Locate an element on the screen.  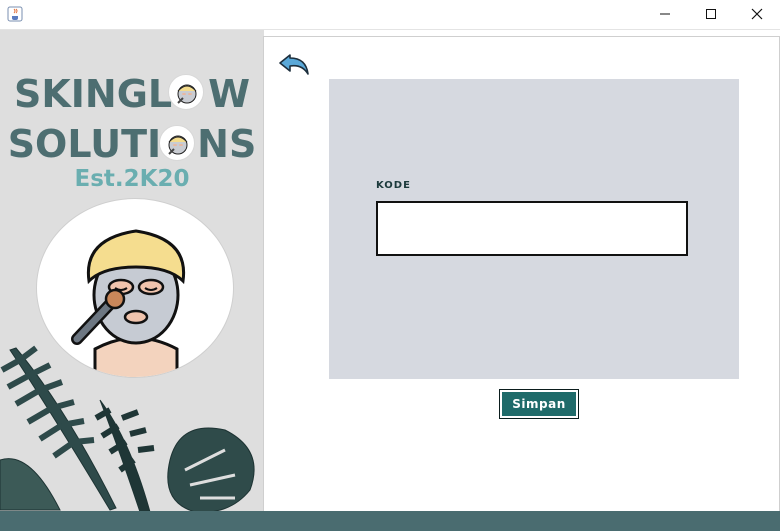
undo-arrow-icon is located at coordinates (294, 64).